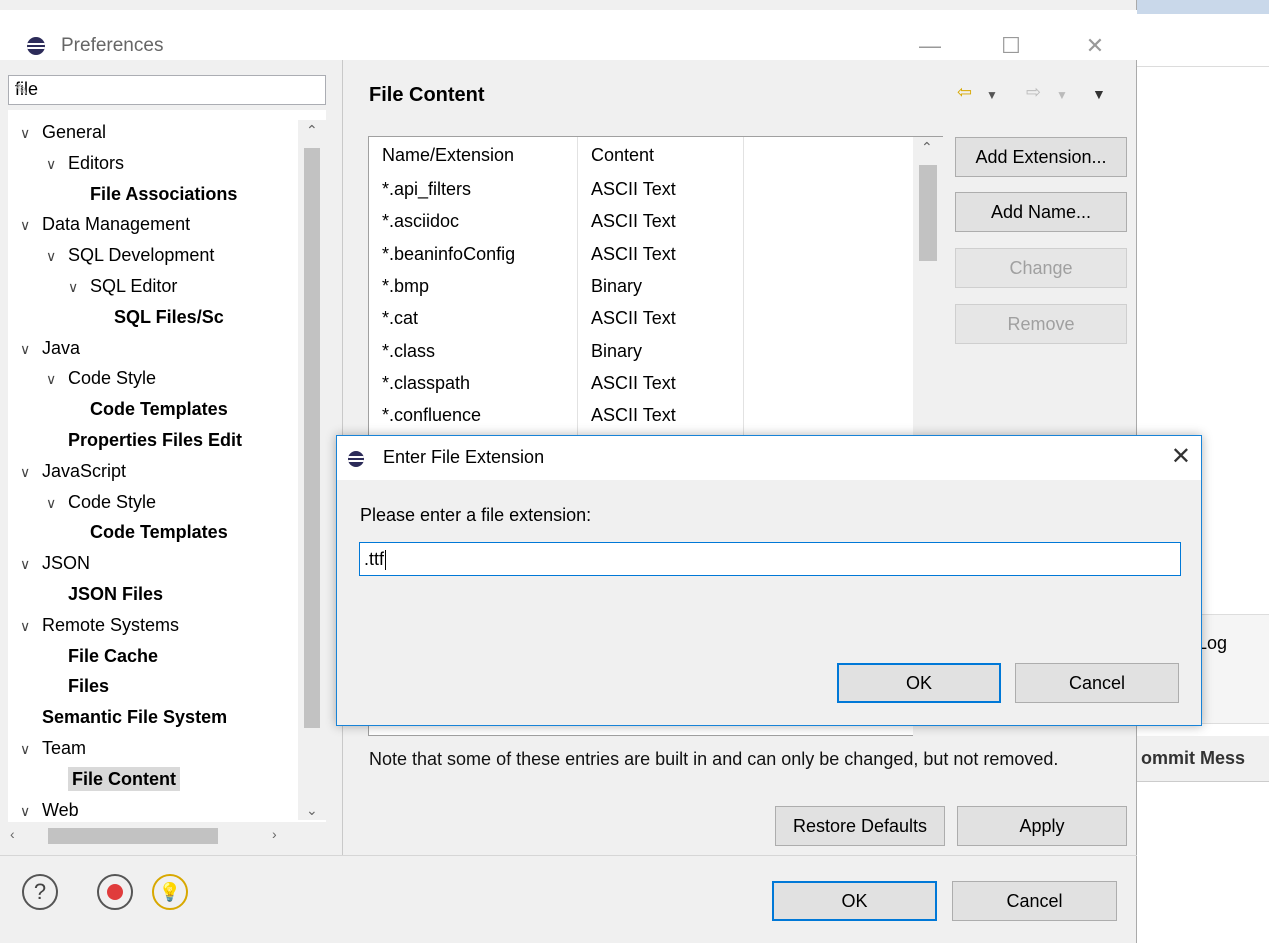  I want to click on tree-item: ∨ JavaScript, so click(73, 471).